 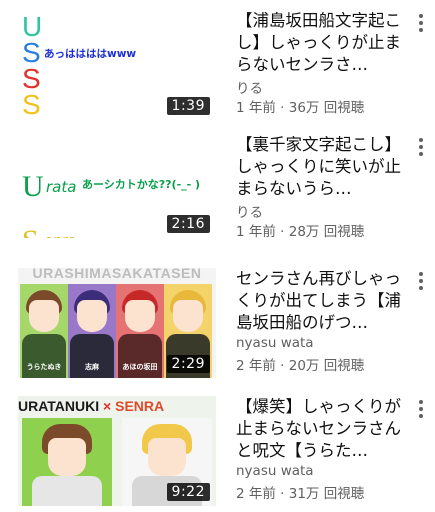 What do you see at coordinates (61, 187) in the screenshot?
I see `thumbnail-rata-text: rata` at bounding box center [61, 187].